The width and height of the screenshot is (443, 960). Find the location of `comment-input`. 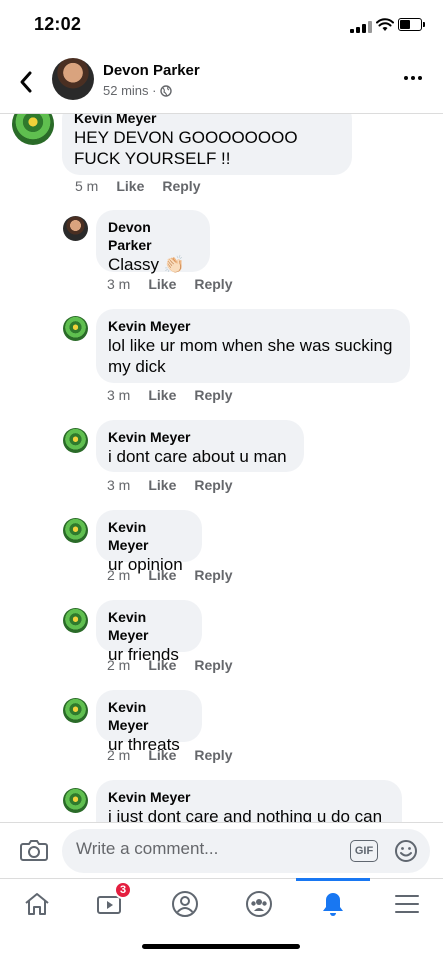

comment-input is located at coordinates (201, 849).